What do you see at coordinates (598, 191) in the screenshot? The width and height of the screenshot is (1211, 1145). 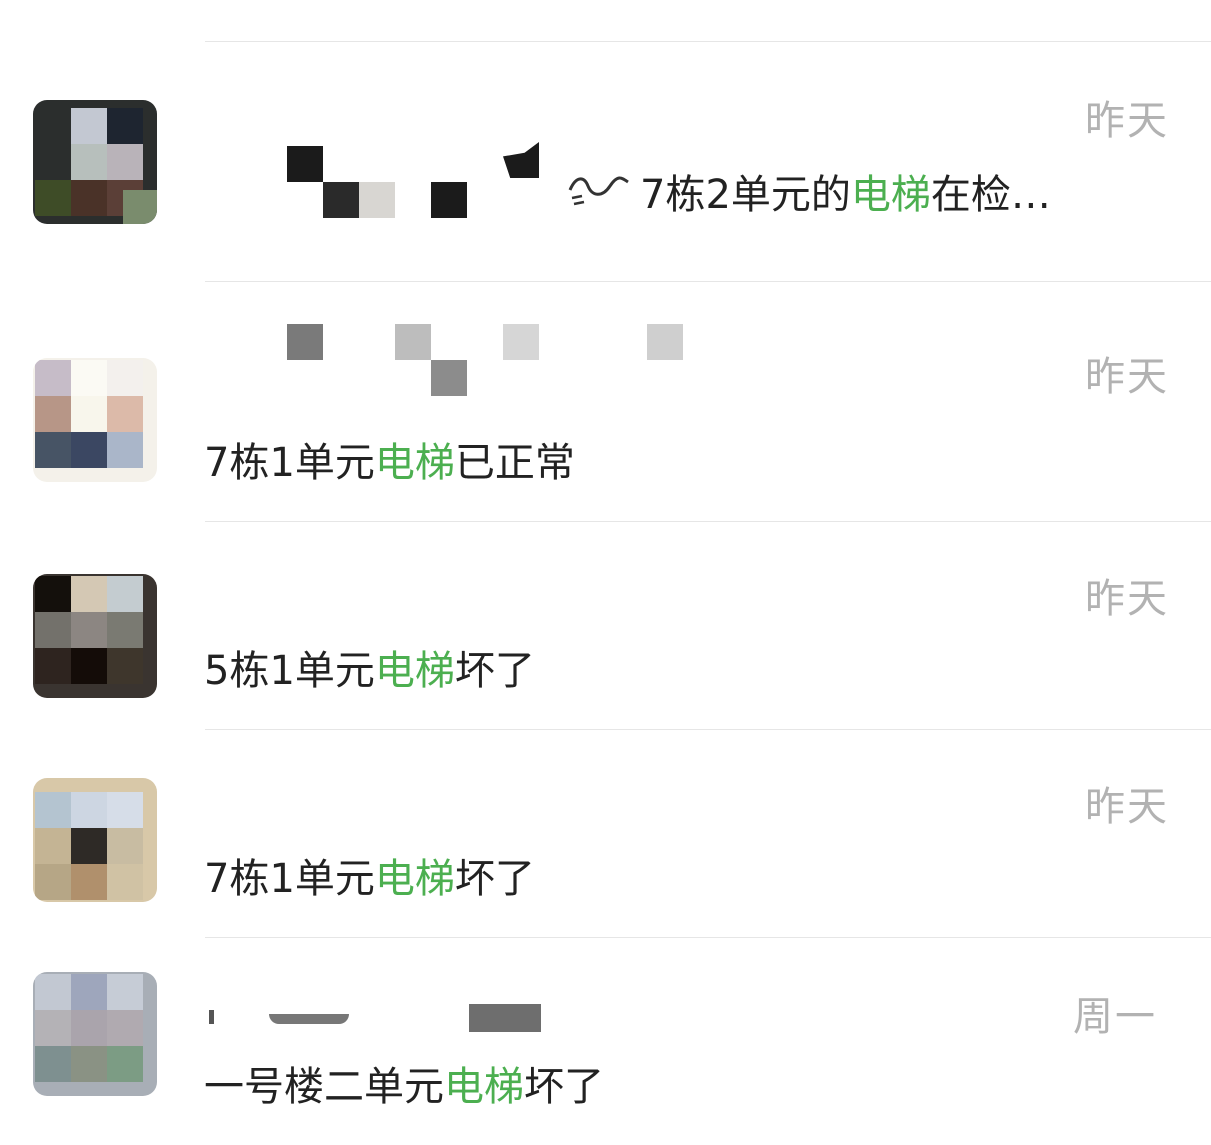 I see `emoji-icon` at bounding box center [598, 191].